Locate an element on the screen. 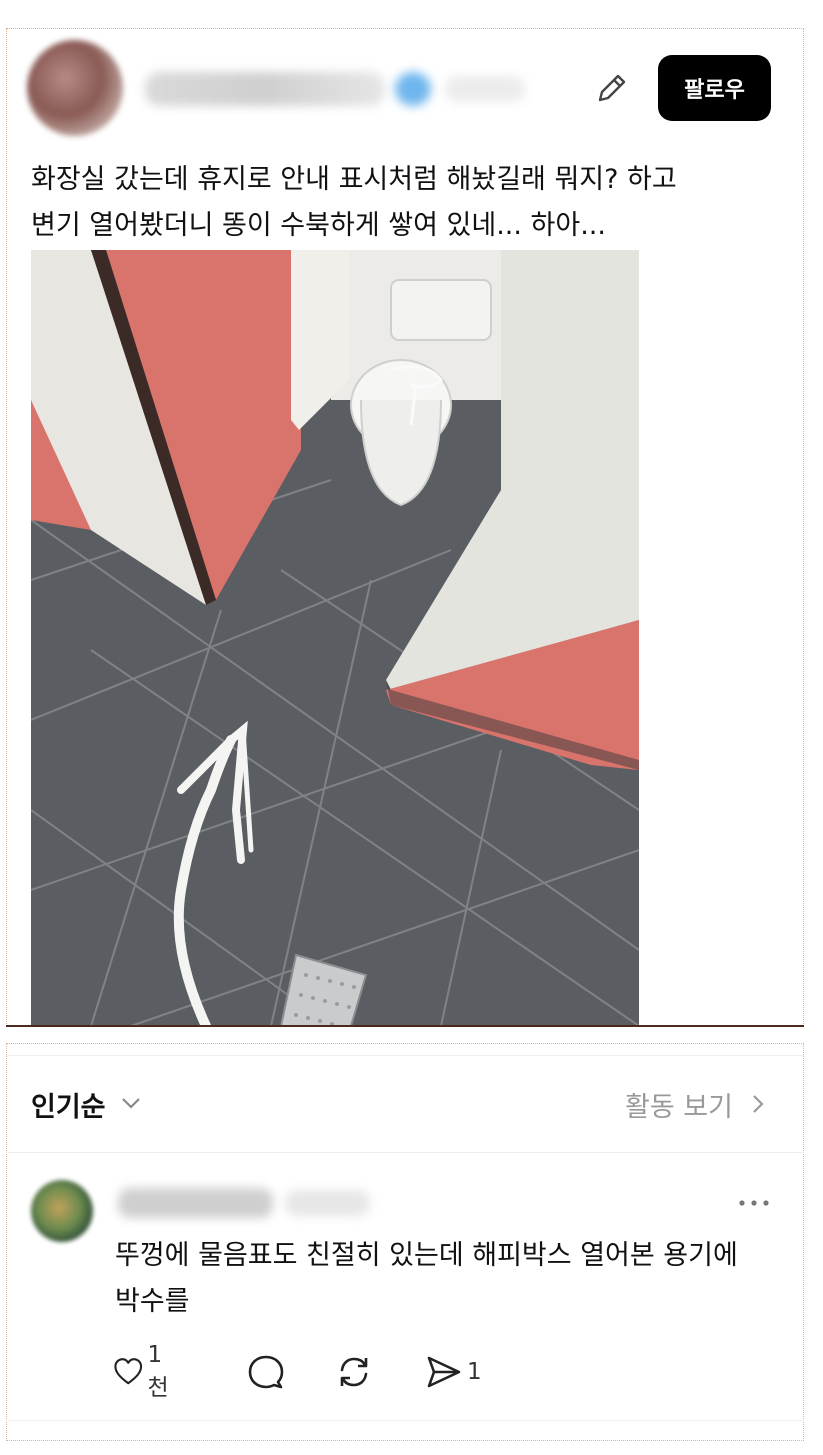 The height and width of the screenshot is (1455, 823). post-text-line: 화장실 갔는데 휴지로 안내 표시처럼 해놨길래 뭐지? 하고 is located at coordinates (354, 179).